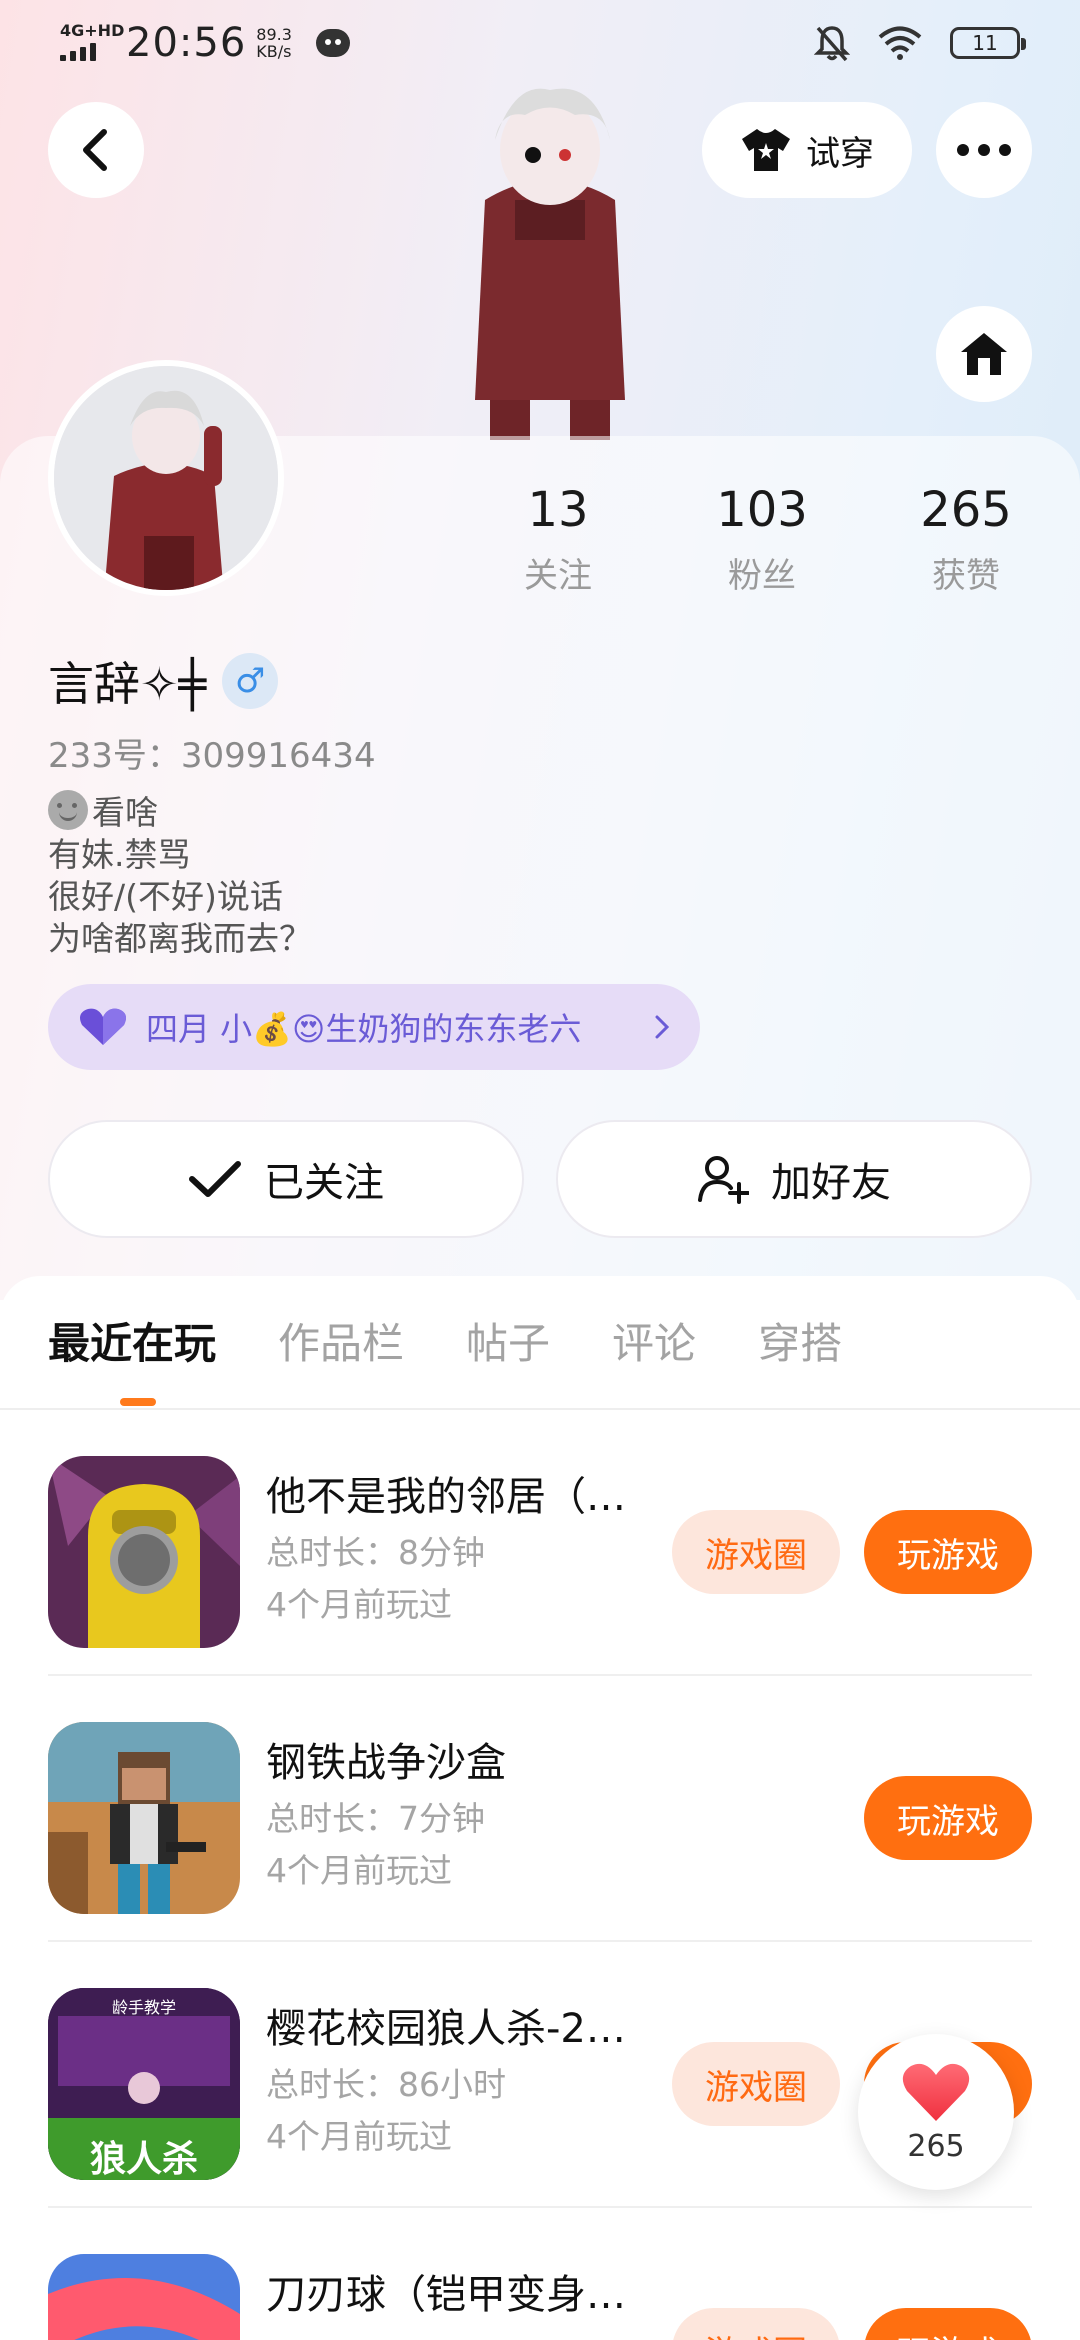  What do you see at coordinates (92, 43) in the screenshot?
I see `signal-icon: 4G+HD` at bounding box center [92, 43].